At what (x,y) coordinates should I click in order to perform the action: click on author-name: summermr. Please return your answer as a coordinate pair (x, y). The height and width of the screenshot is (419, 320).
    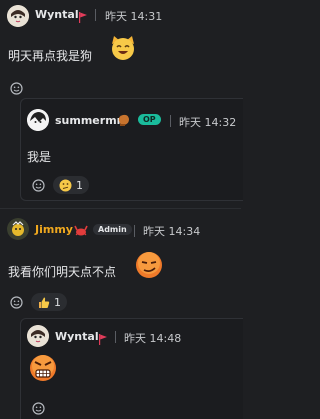
    Looking at the image, I should click on (88, 120).